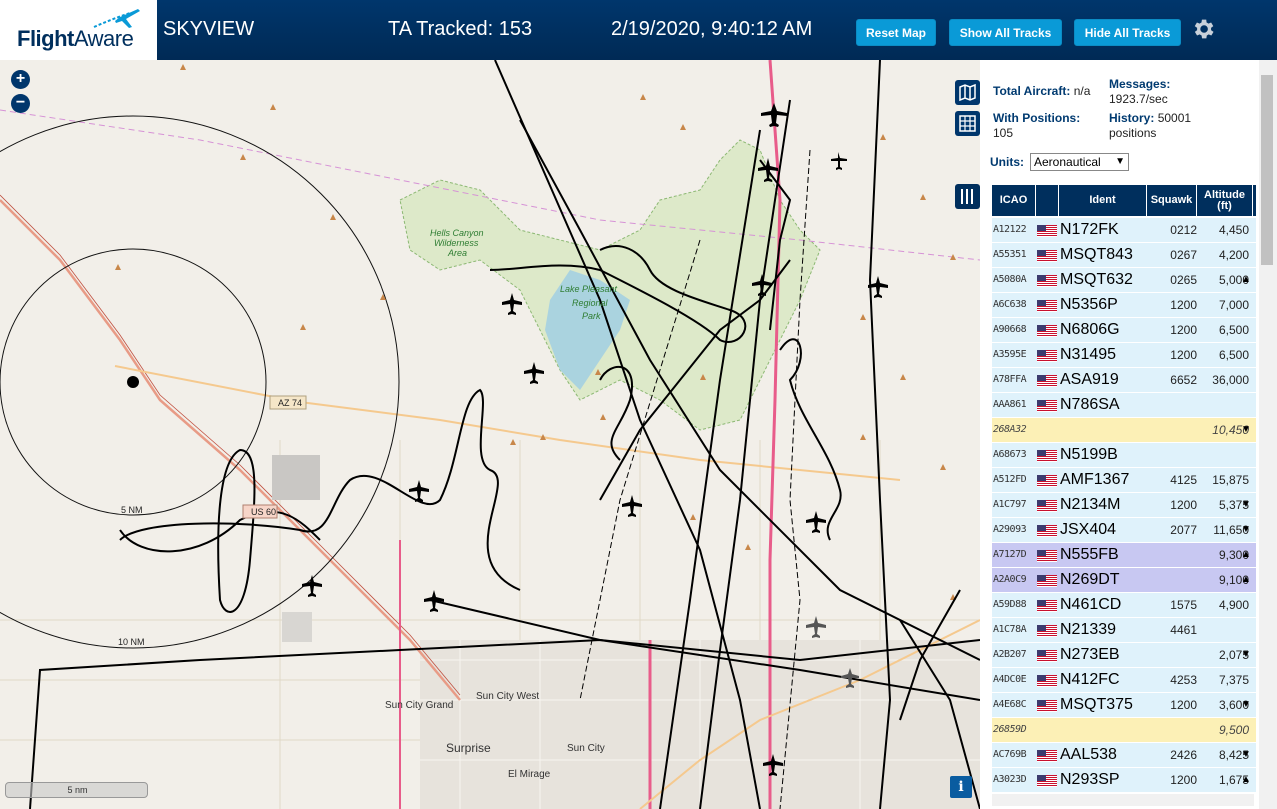  What do you see at coordinates (1124, 455) in the screenshot?
I see `table-row: A68673 N5199B` at bounding box center [1124, 455].